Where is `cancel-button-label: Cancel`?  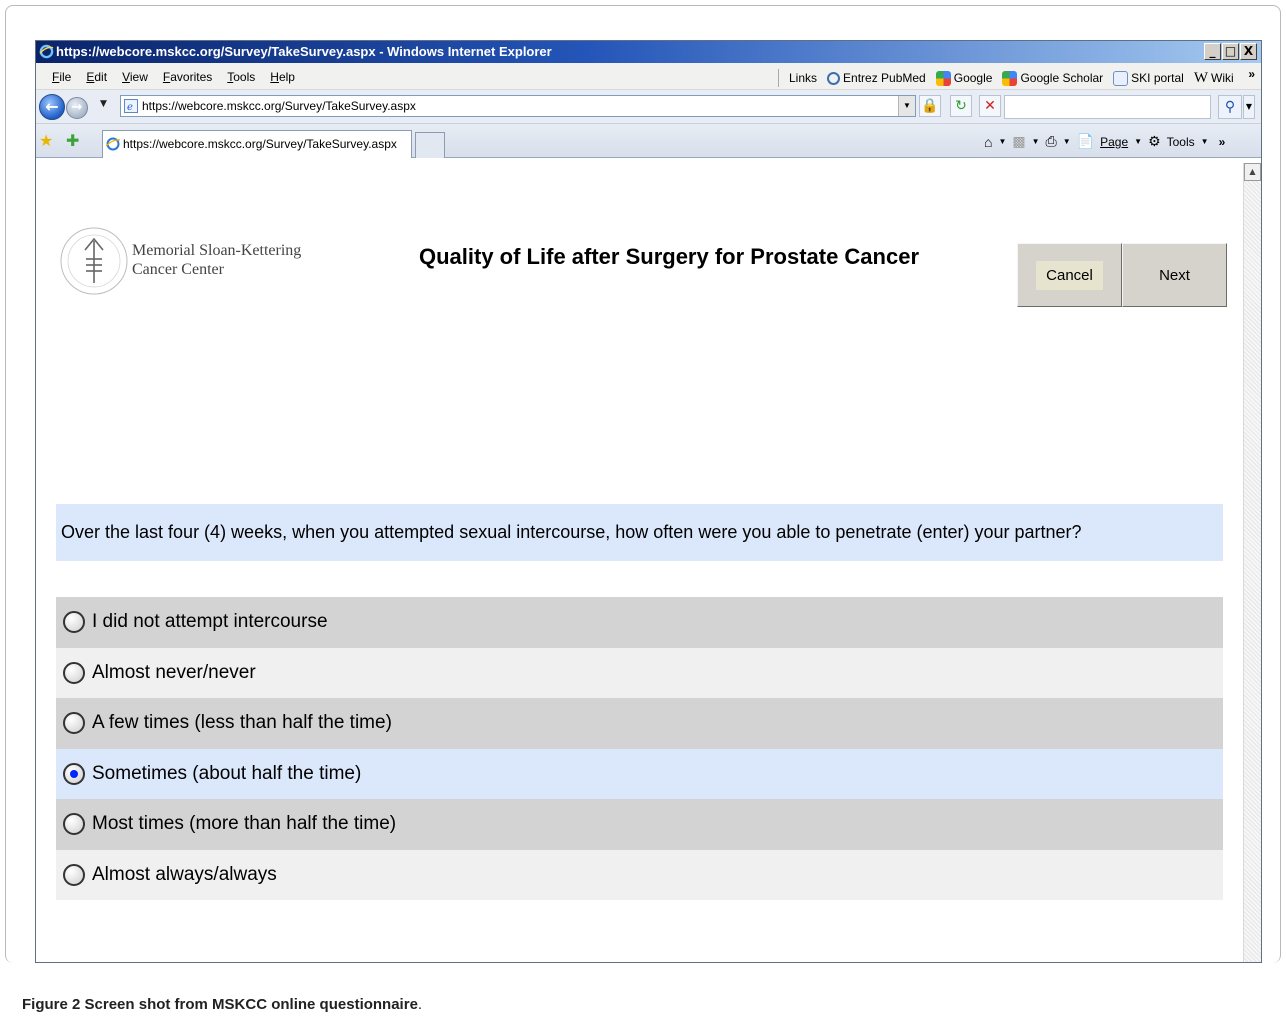
cancel-button-label: Cancel is located at coordinates (1069, 275).